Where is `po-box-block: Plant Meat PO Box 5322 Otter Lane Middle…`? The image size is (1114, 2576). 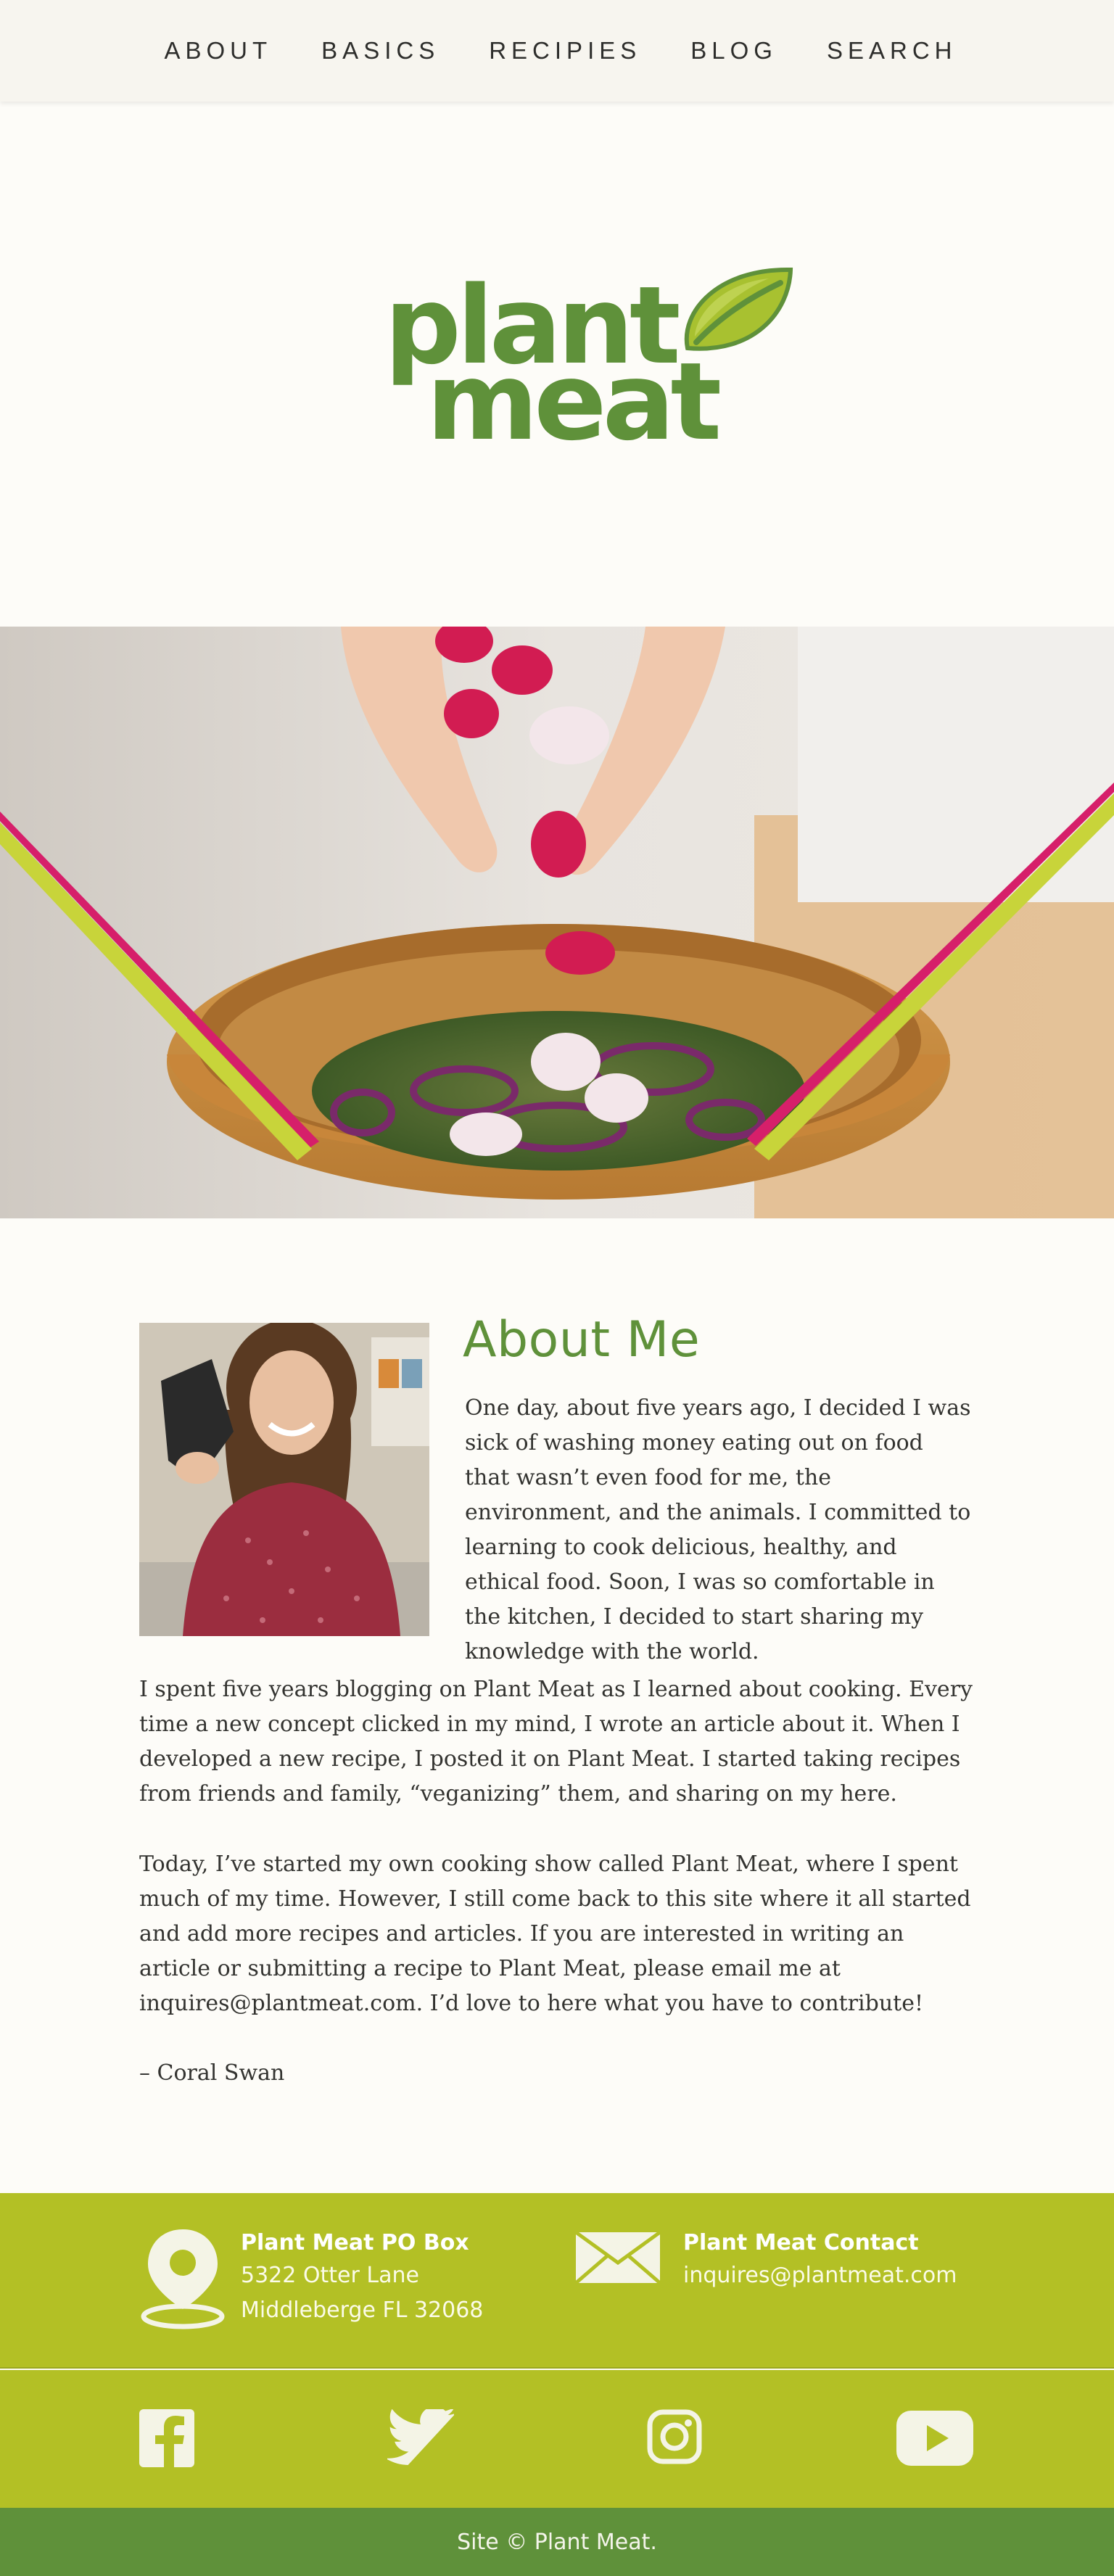
po-box-block: Plant Meat PO Box 5322 Otter Lane Middle… is located at coordinates (311, 2280).